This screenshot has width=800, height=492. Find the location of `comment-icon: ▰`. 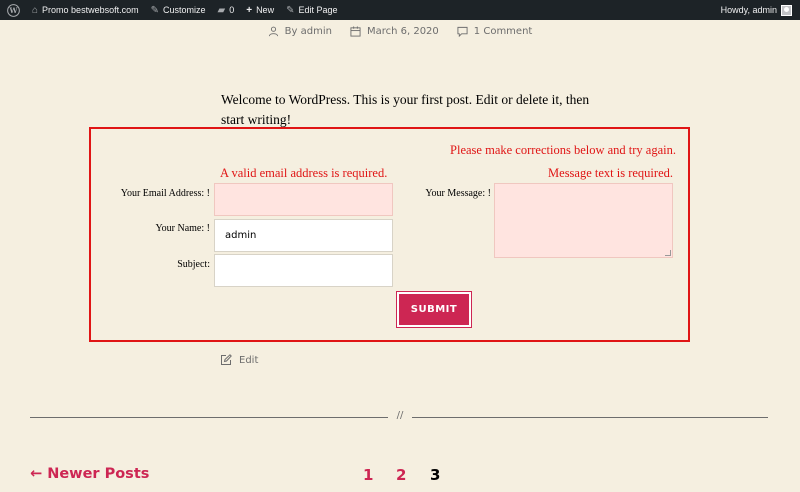

comment-icon: ▰ is located at coordinates (221, 10).